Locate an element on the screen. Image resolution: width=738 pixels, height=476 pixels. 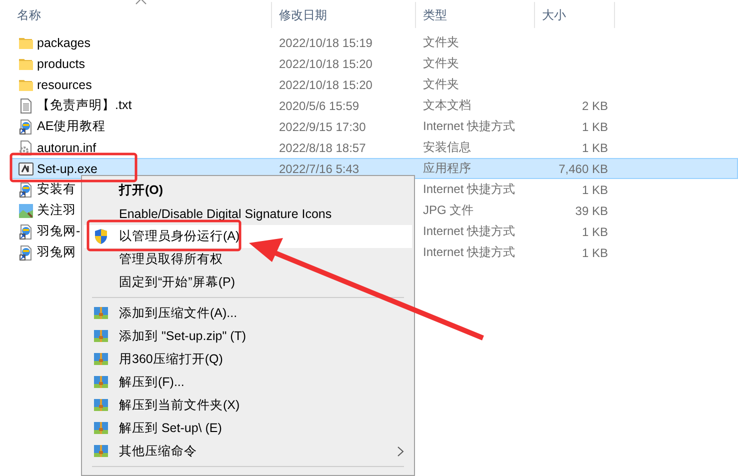
file-type: 文本文档 is located at coordinates (447, 105).